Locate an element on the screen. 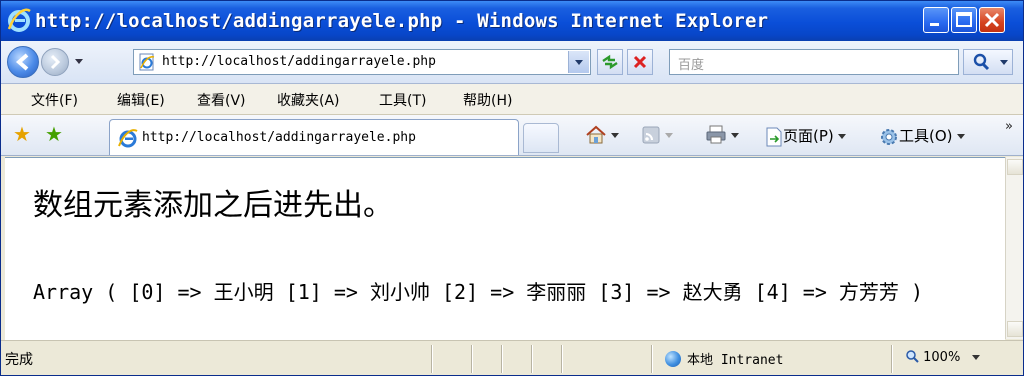  maximize-icon is located at coordinates (964, 19).